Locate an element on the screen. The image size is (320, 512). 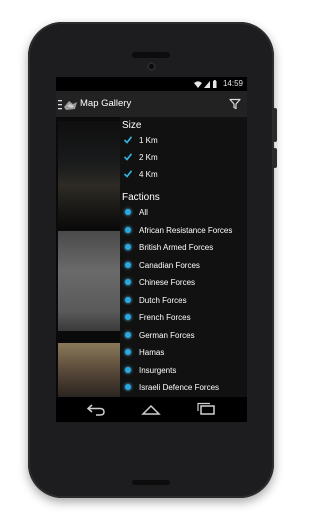
faction-label: African Resistance Forces is located at coordinates (186, 230).